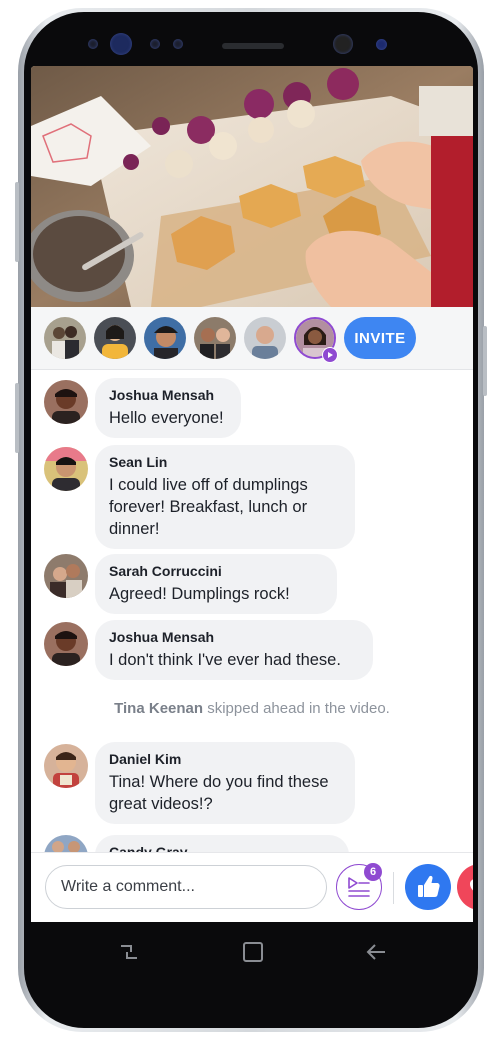  What do you see at coordinates (186, 887) in the screenshot?
I see `comment-input` at bounding box center [186, 887].